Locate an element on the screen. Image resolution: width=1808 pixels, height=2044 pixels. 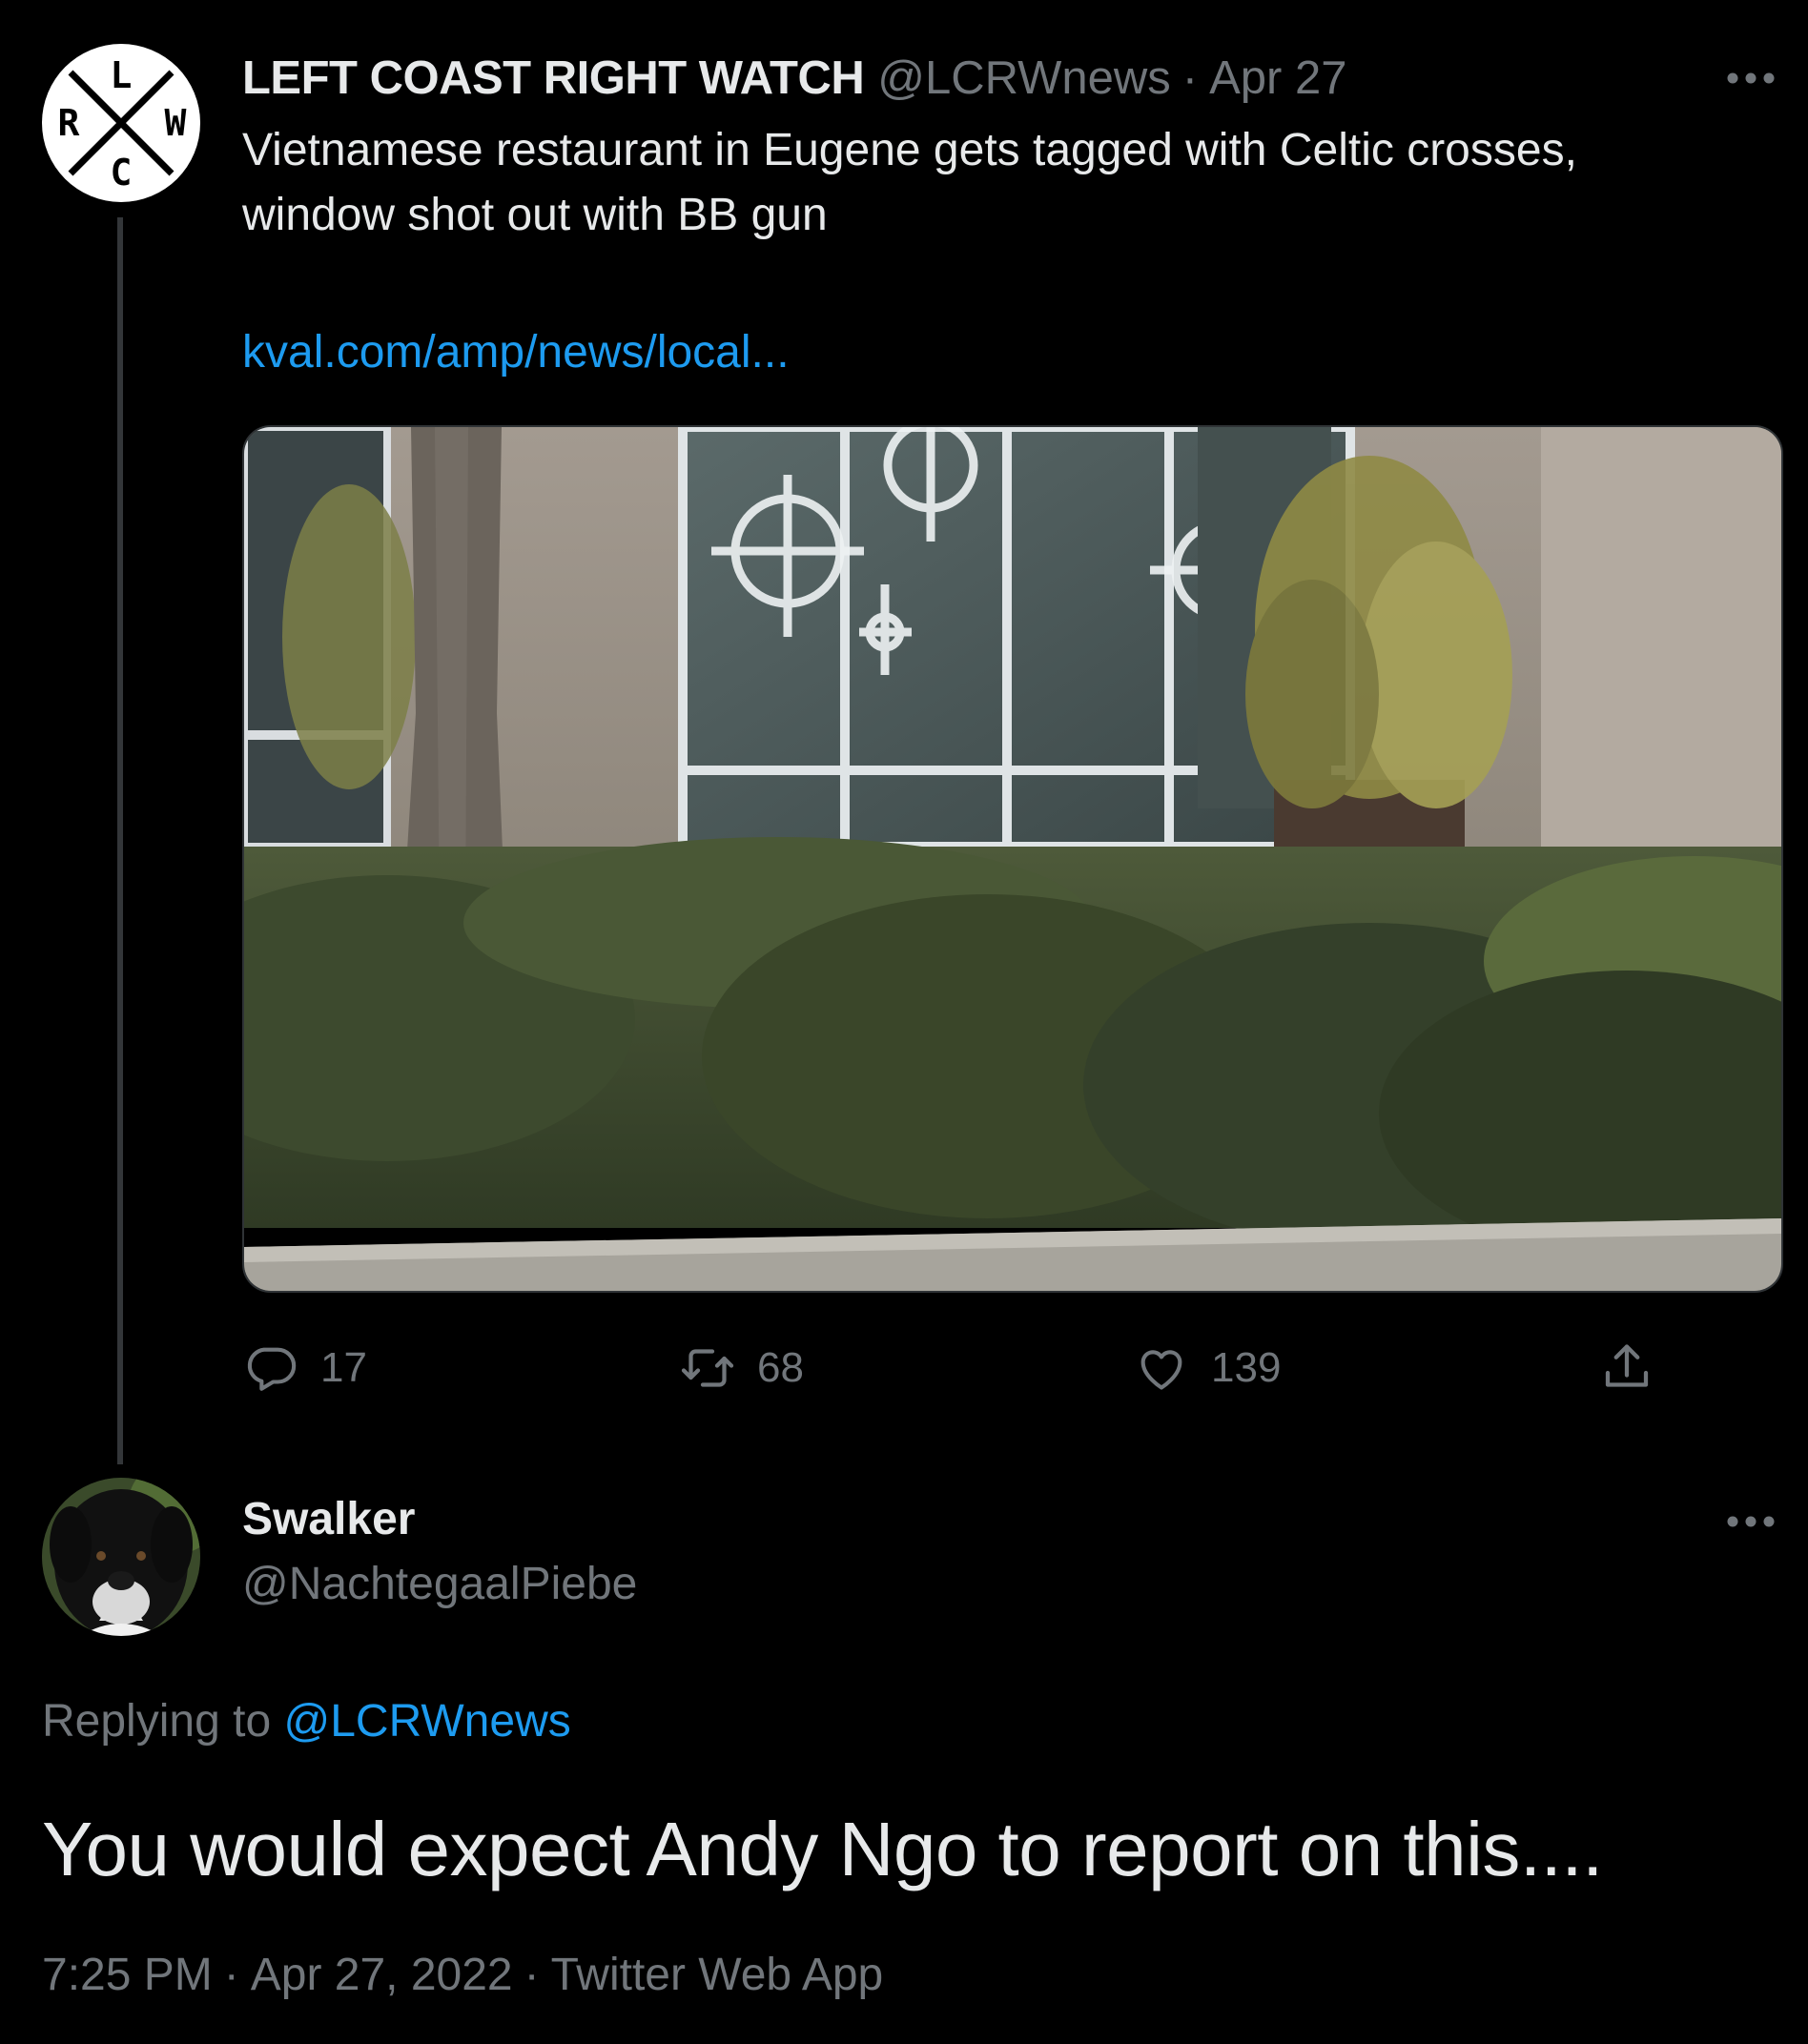
logo-letter-c: C is located at coordinates (122, 173).